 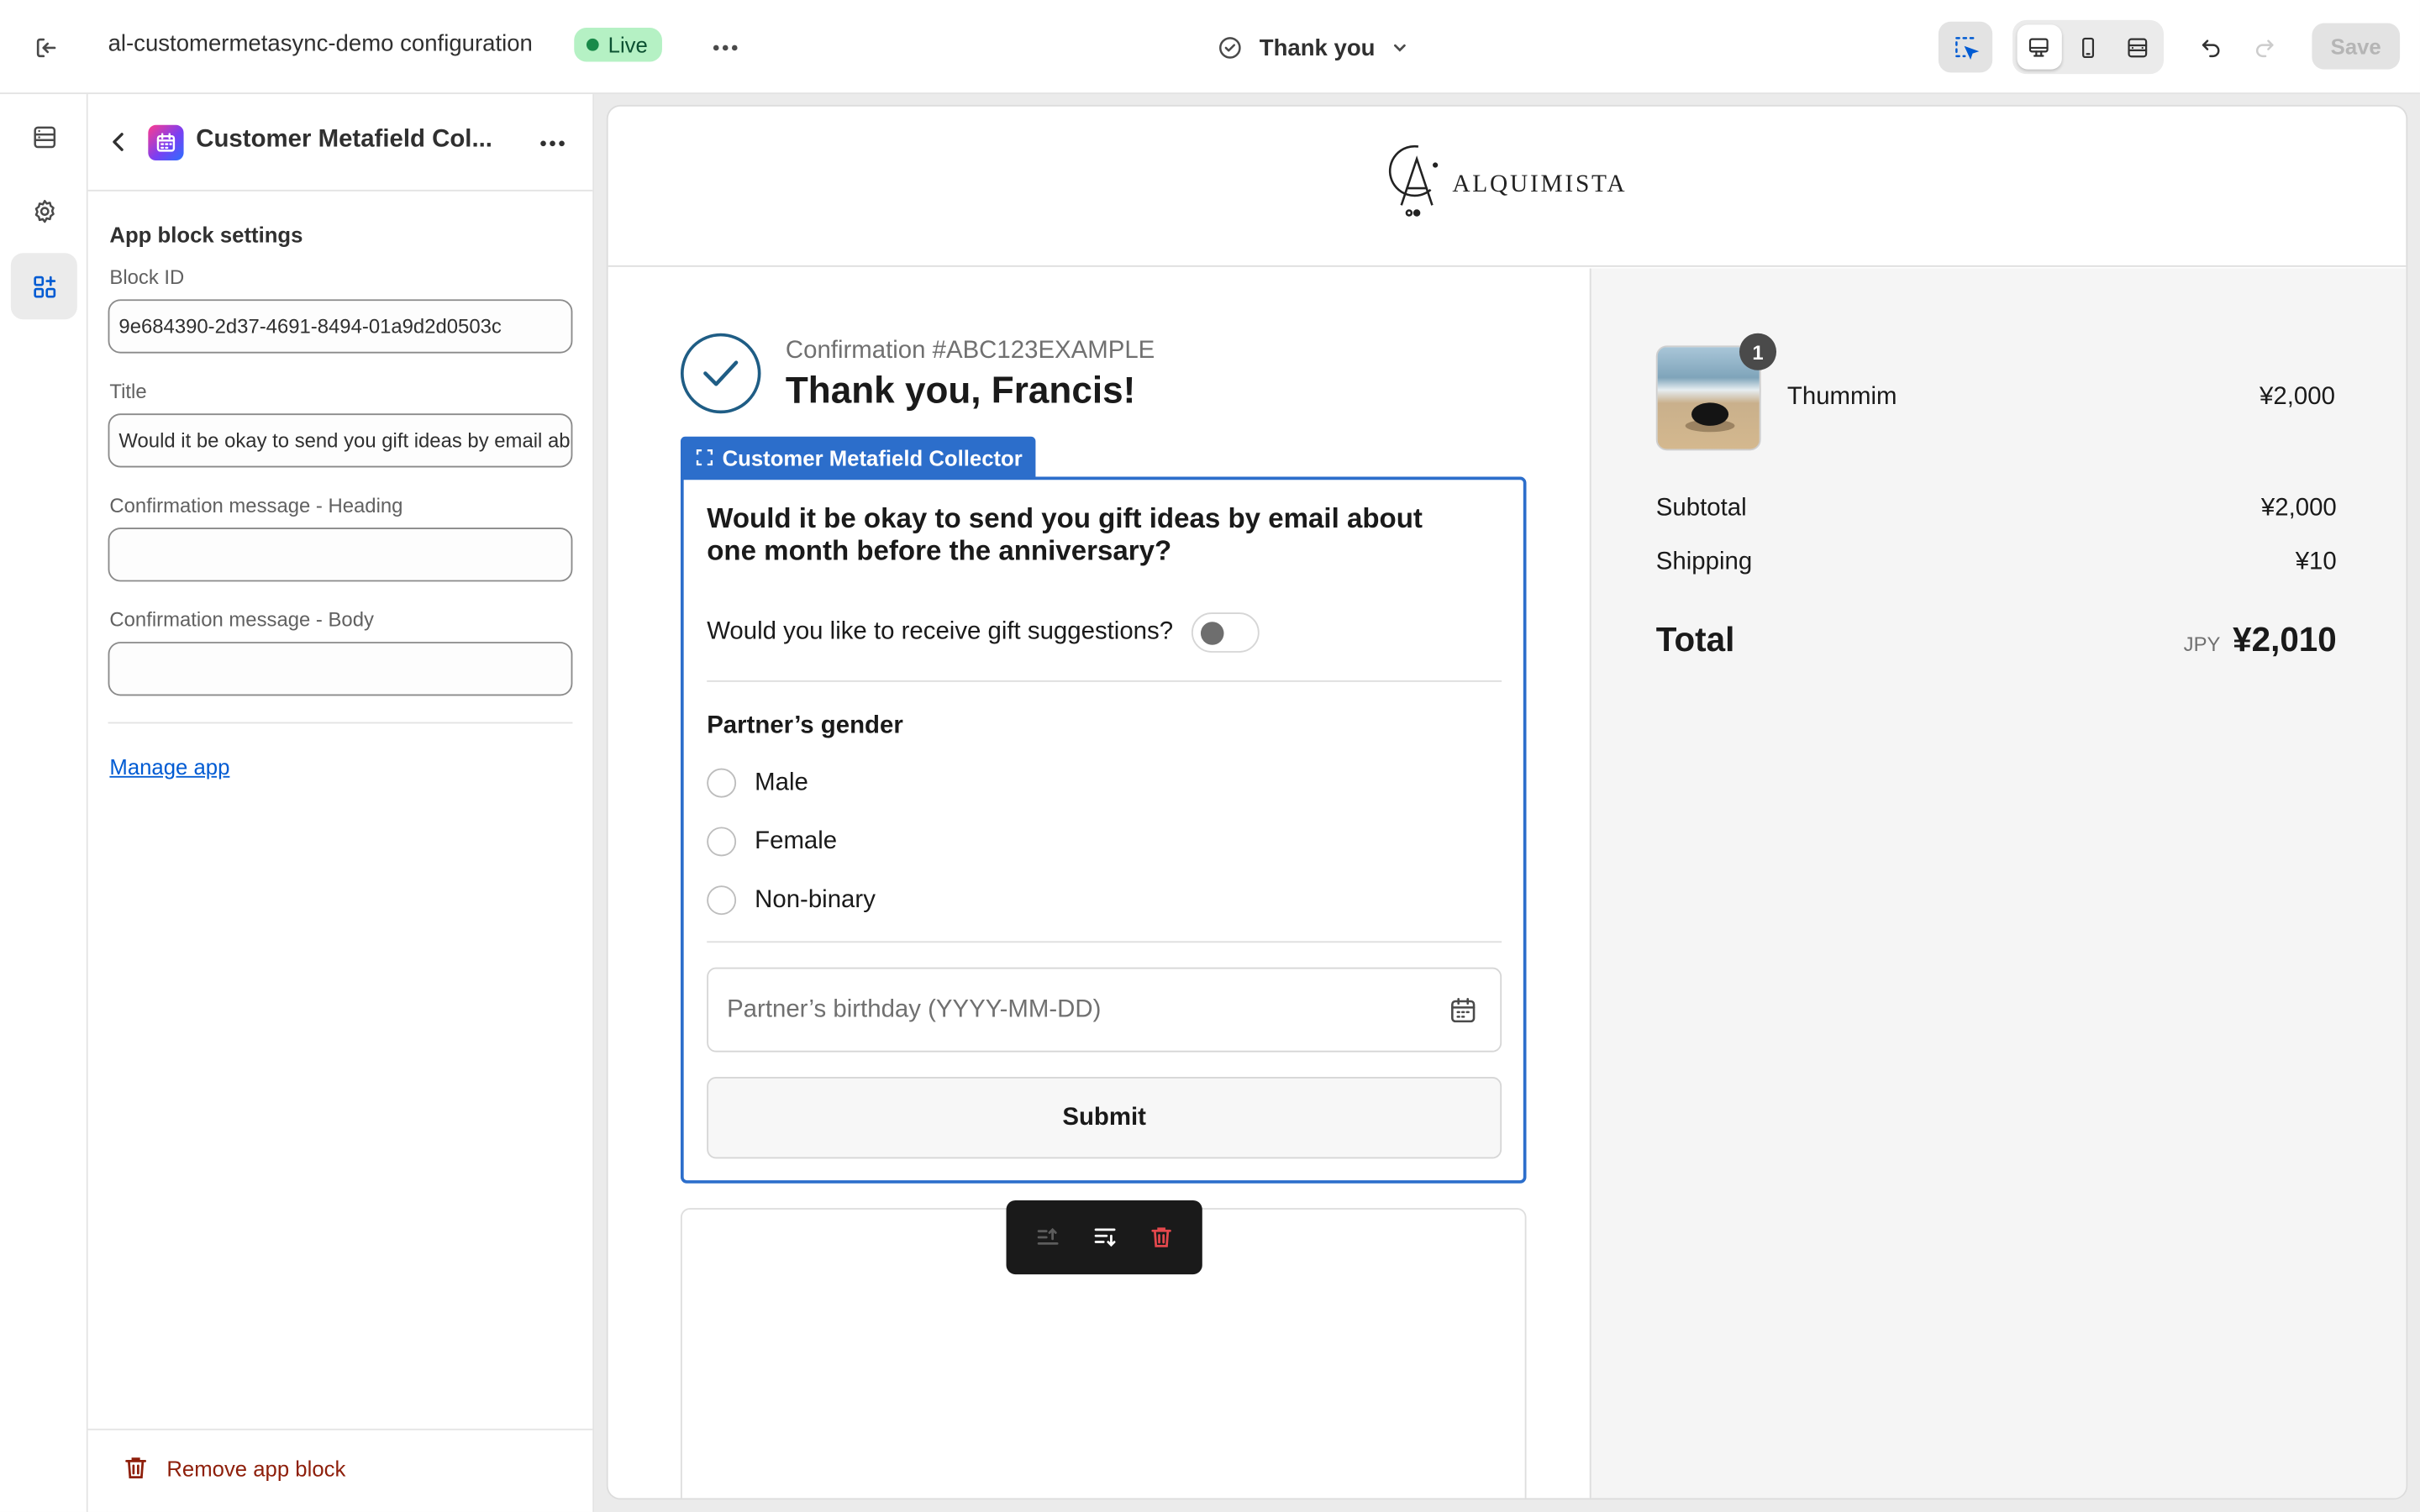 I want to click on manage-app-link: Manage app, so click(x=169, y=766).